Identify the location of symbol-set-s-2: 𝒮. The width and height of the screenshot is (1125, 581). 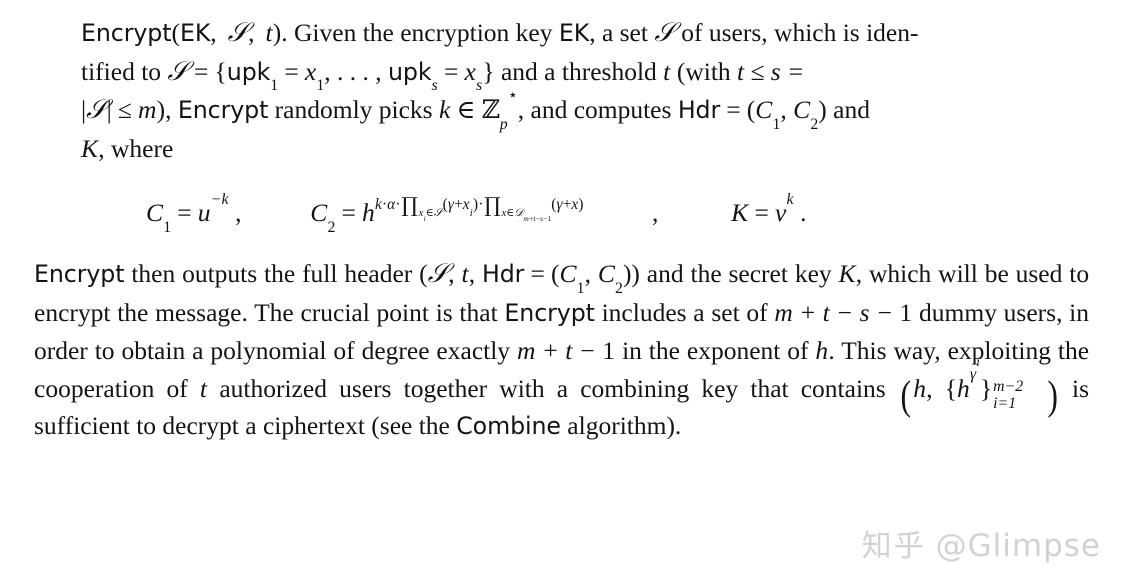
(177, 70).